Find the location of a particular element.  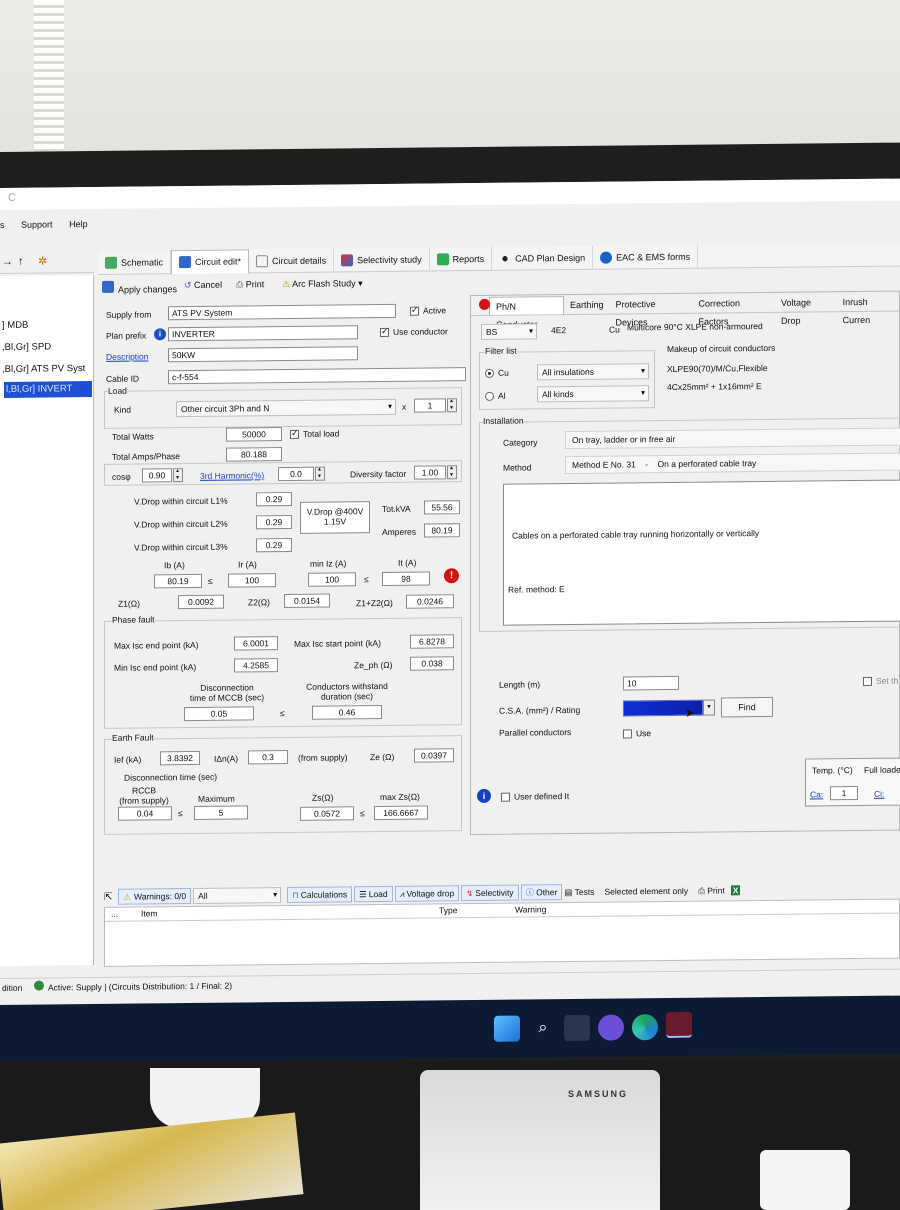

task-view-icon is located at coordinates (577, 1028).